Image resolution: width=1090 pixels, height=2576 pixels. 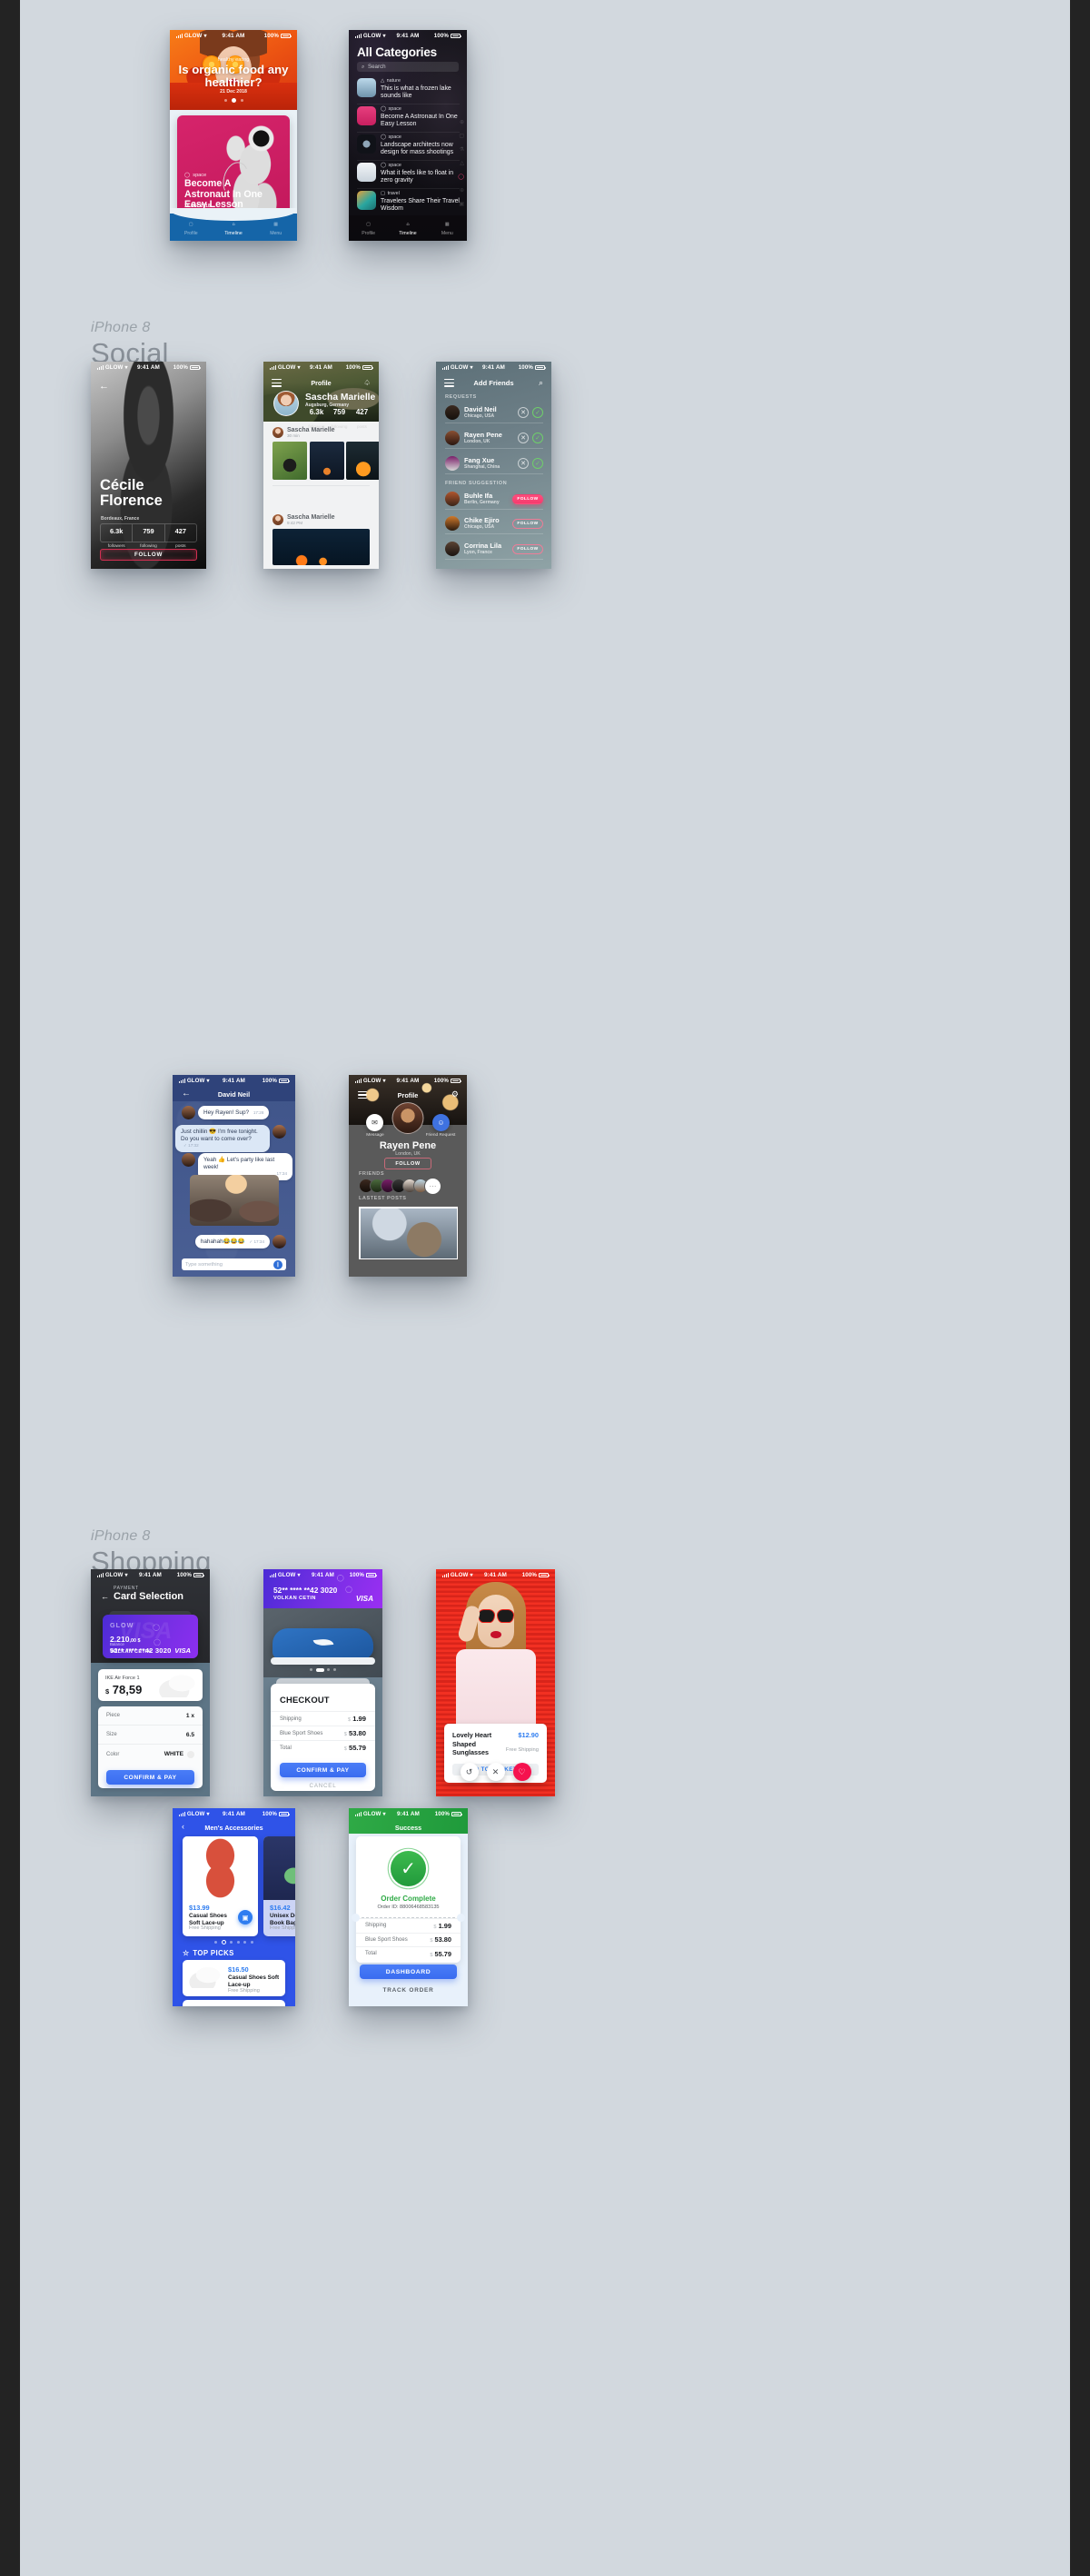 I want to click on swipe-actions: ↺ ✕ ♡, so click(x=496, y=1772).